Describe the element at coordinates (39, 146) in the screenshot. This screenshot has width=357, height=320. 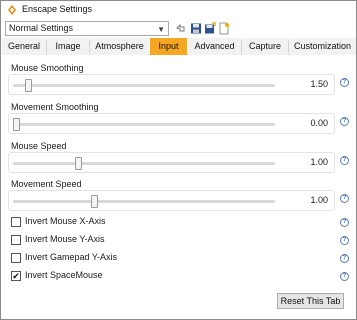
I see `mouse-speed-label: Mouse Speed` at that location.